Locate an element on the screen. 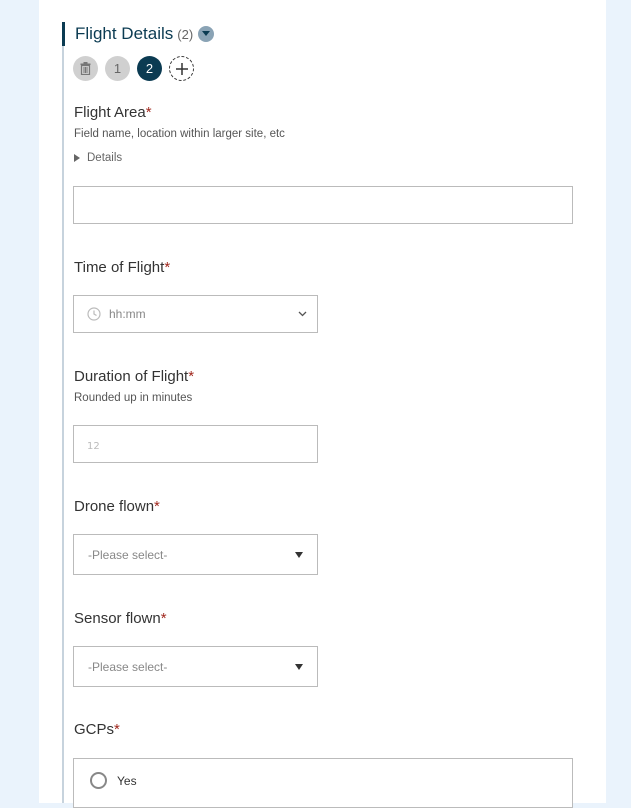  details-toggle: Details is located at coordinates (98, 158).